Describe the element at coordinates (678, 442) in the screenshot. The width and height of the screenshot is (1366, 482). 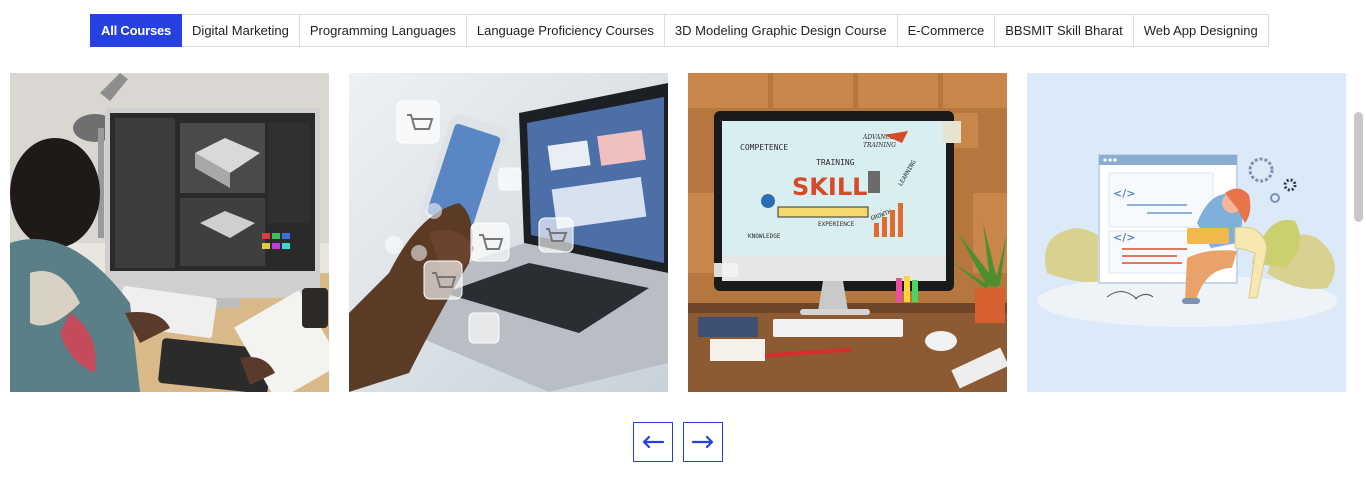
I see `carousel-navigation` at that location.